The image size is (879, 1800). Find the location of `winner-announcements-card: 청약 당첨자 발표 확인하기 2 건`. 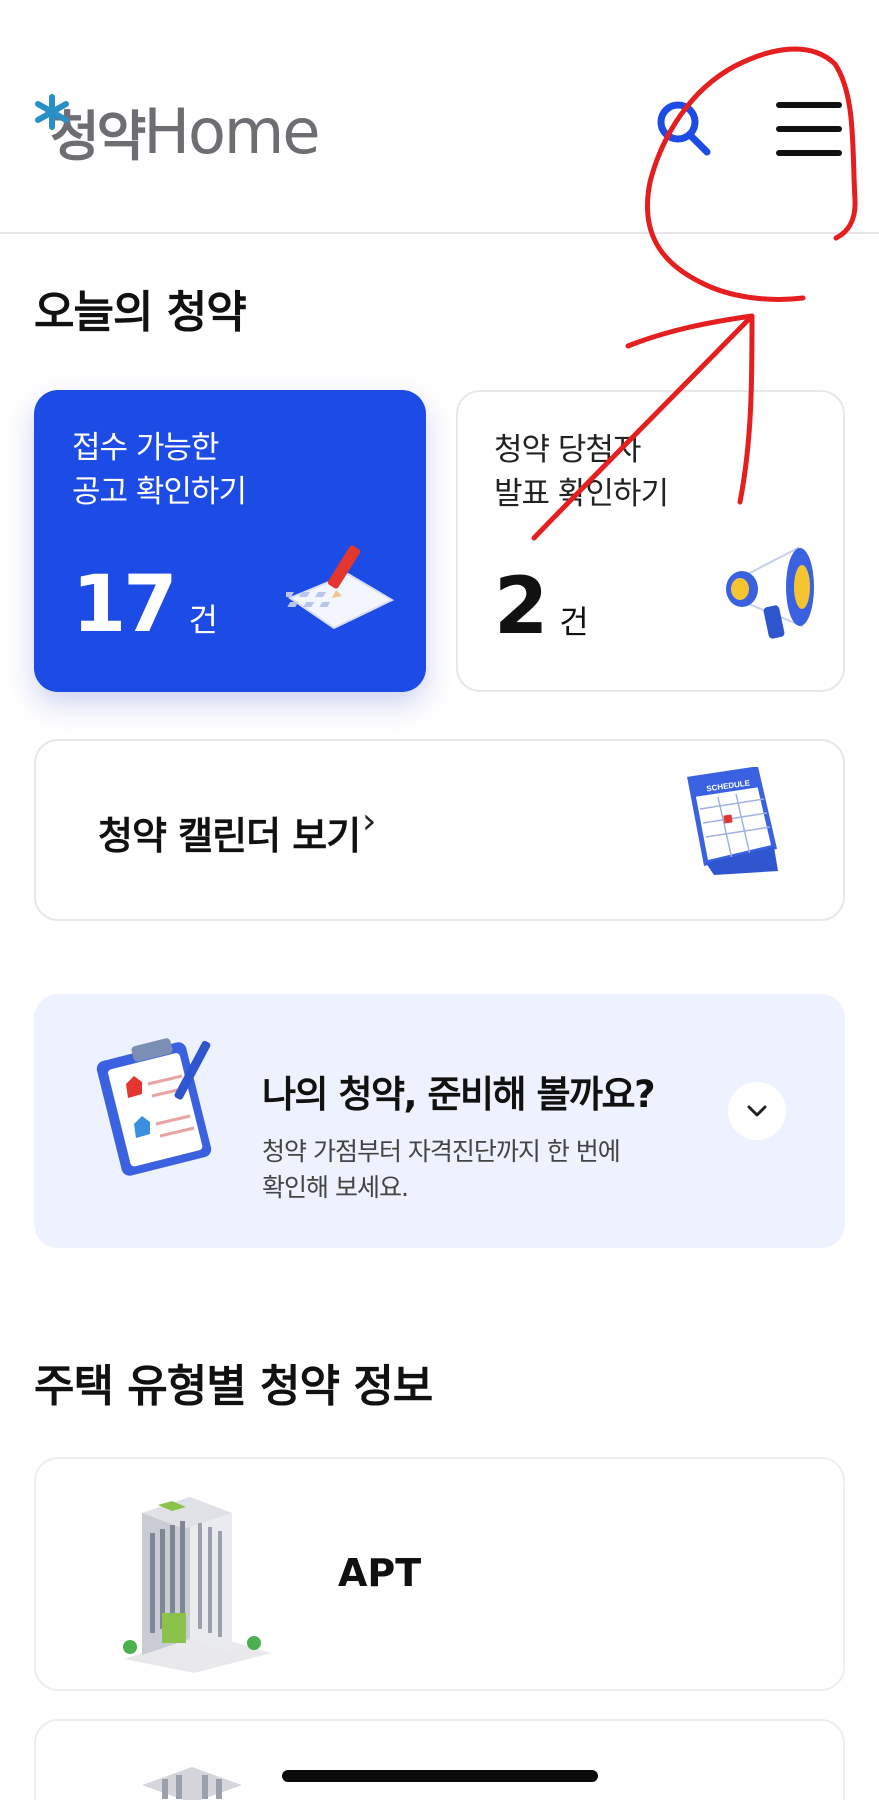

winner-announcements-card: 청약 당첨자 발표 확인하기 2 건 is located at coordinates (650, 541).